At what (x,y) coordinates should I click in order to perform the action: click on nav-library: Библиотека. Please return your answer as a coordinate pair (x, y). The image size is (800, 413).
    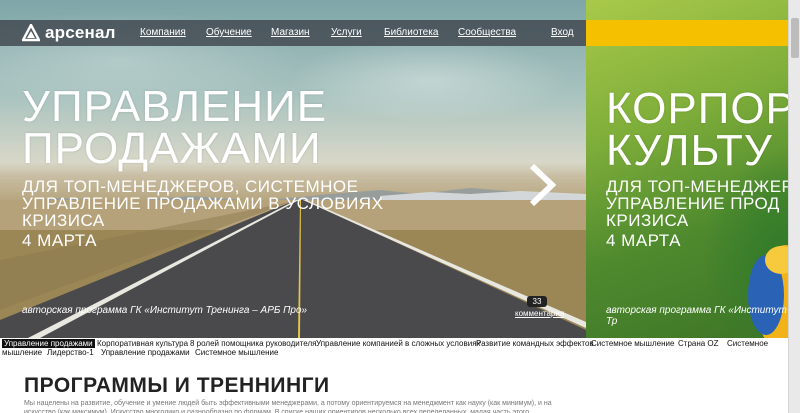
    Looking at the image, I should click on (411, 32).